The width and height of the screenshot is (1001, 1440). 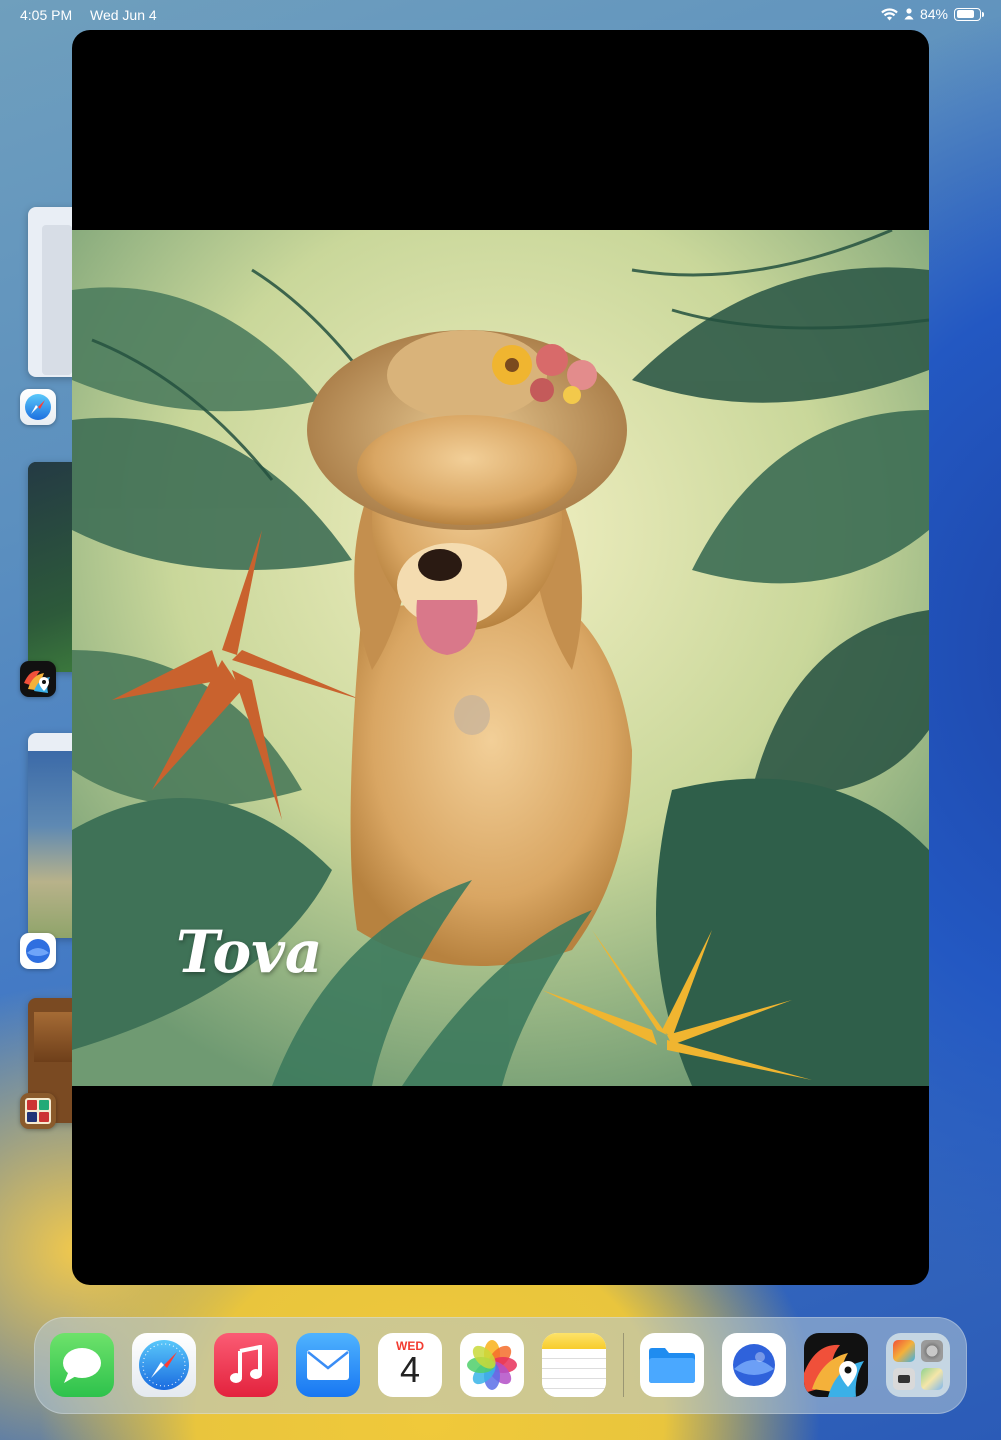 I want to click on library-maps-icon, so click(x=904, y=1351).